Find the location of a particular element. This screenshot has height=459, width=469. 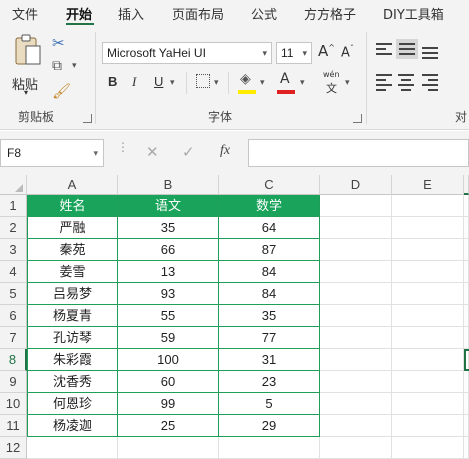

row-header: 5 is located at coordinates (13, 294).